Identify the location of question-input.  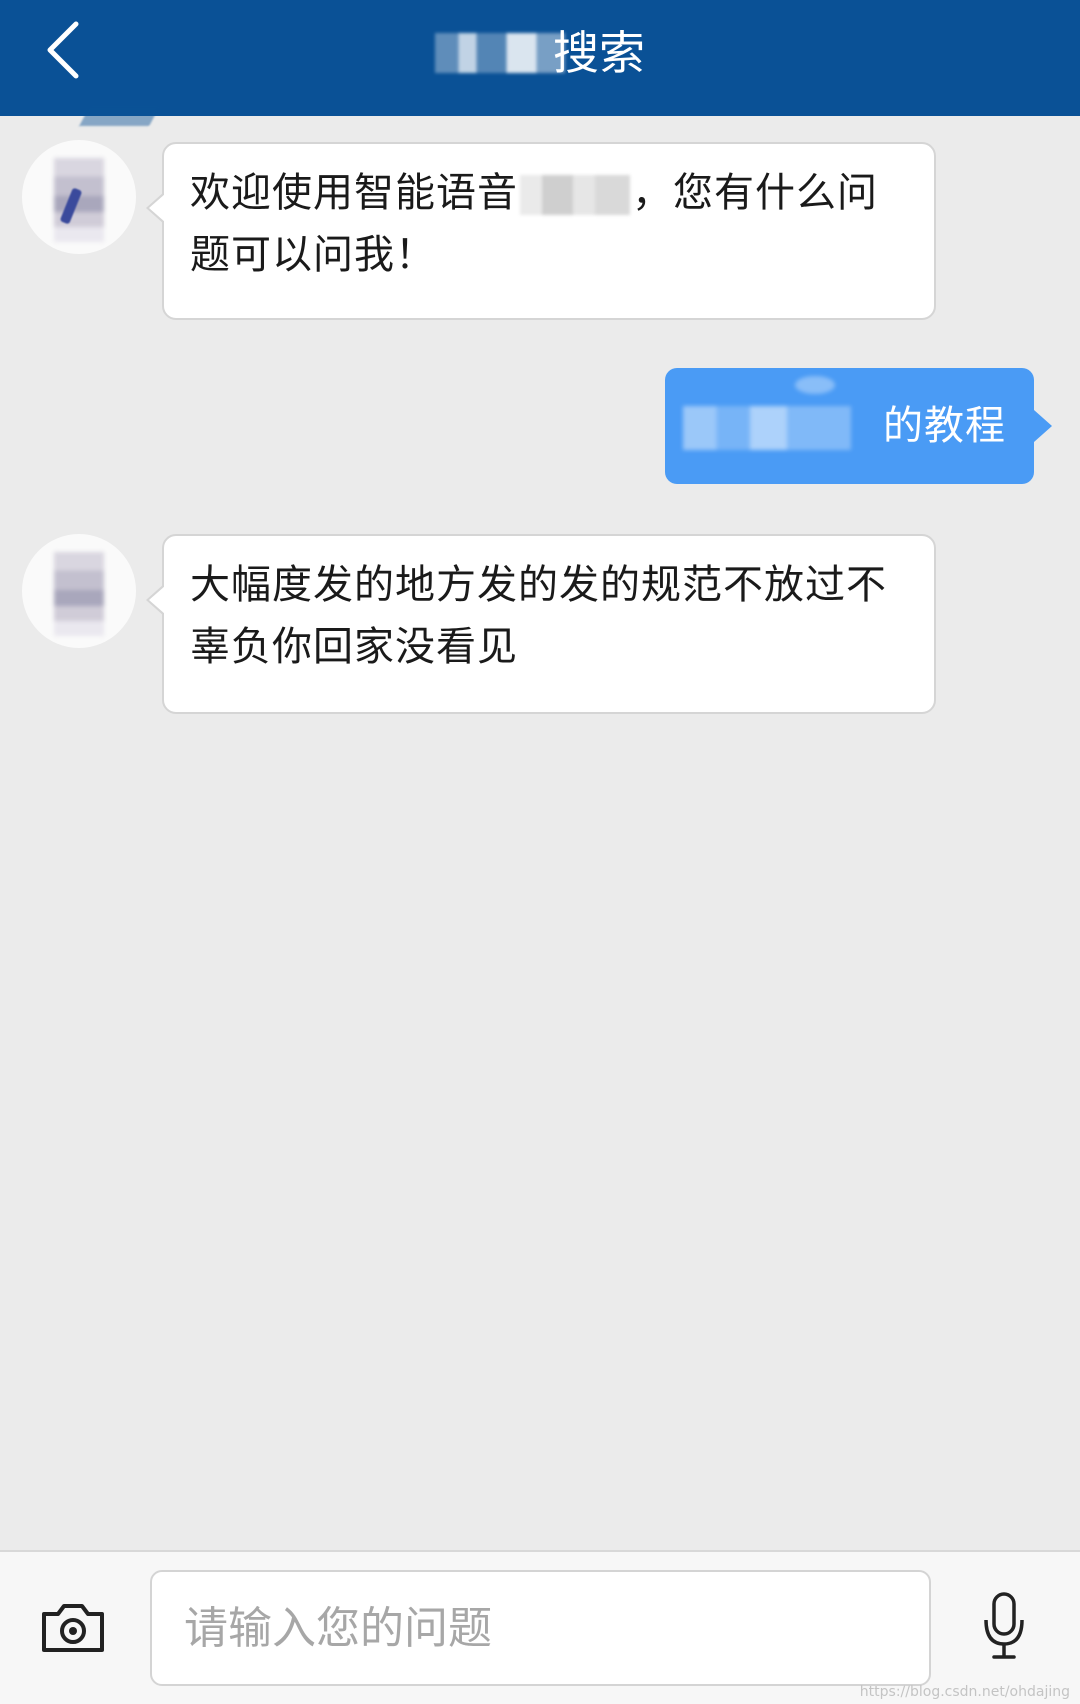
(540, 1628).